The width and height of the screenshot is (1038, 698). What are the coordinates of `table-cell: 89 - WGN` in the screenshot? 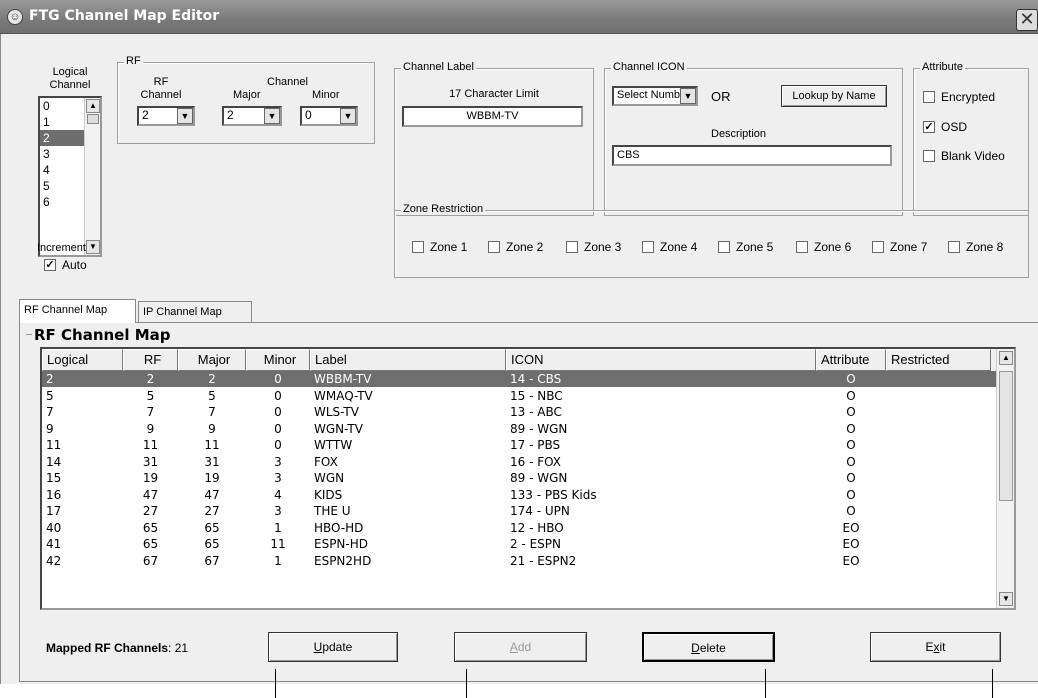 It's located at (539, 478).